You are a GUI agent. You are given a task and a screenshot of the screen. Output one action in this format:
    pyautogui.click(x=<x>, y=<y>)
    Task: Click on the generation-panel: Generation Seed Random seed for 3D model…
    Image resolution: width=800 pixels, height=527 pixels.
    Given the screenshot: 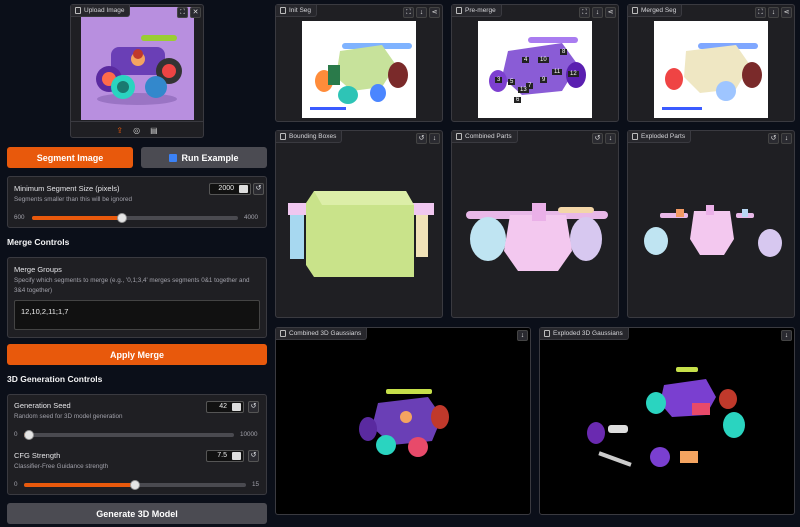 What is the action you would take?
    pyautogui.click(x=137, y=444)
    